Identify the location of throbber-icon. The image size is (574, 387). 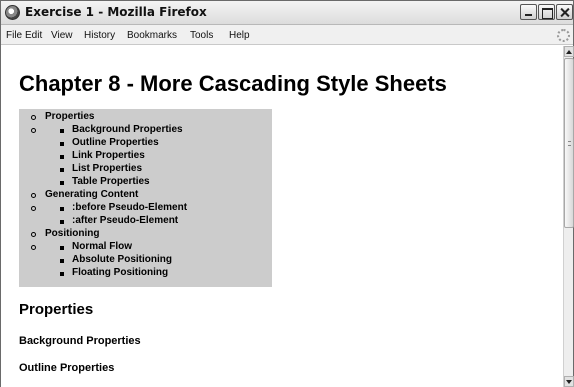
(563, 35).